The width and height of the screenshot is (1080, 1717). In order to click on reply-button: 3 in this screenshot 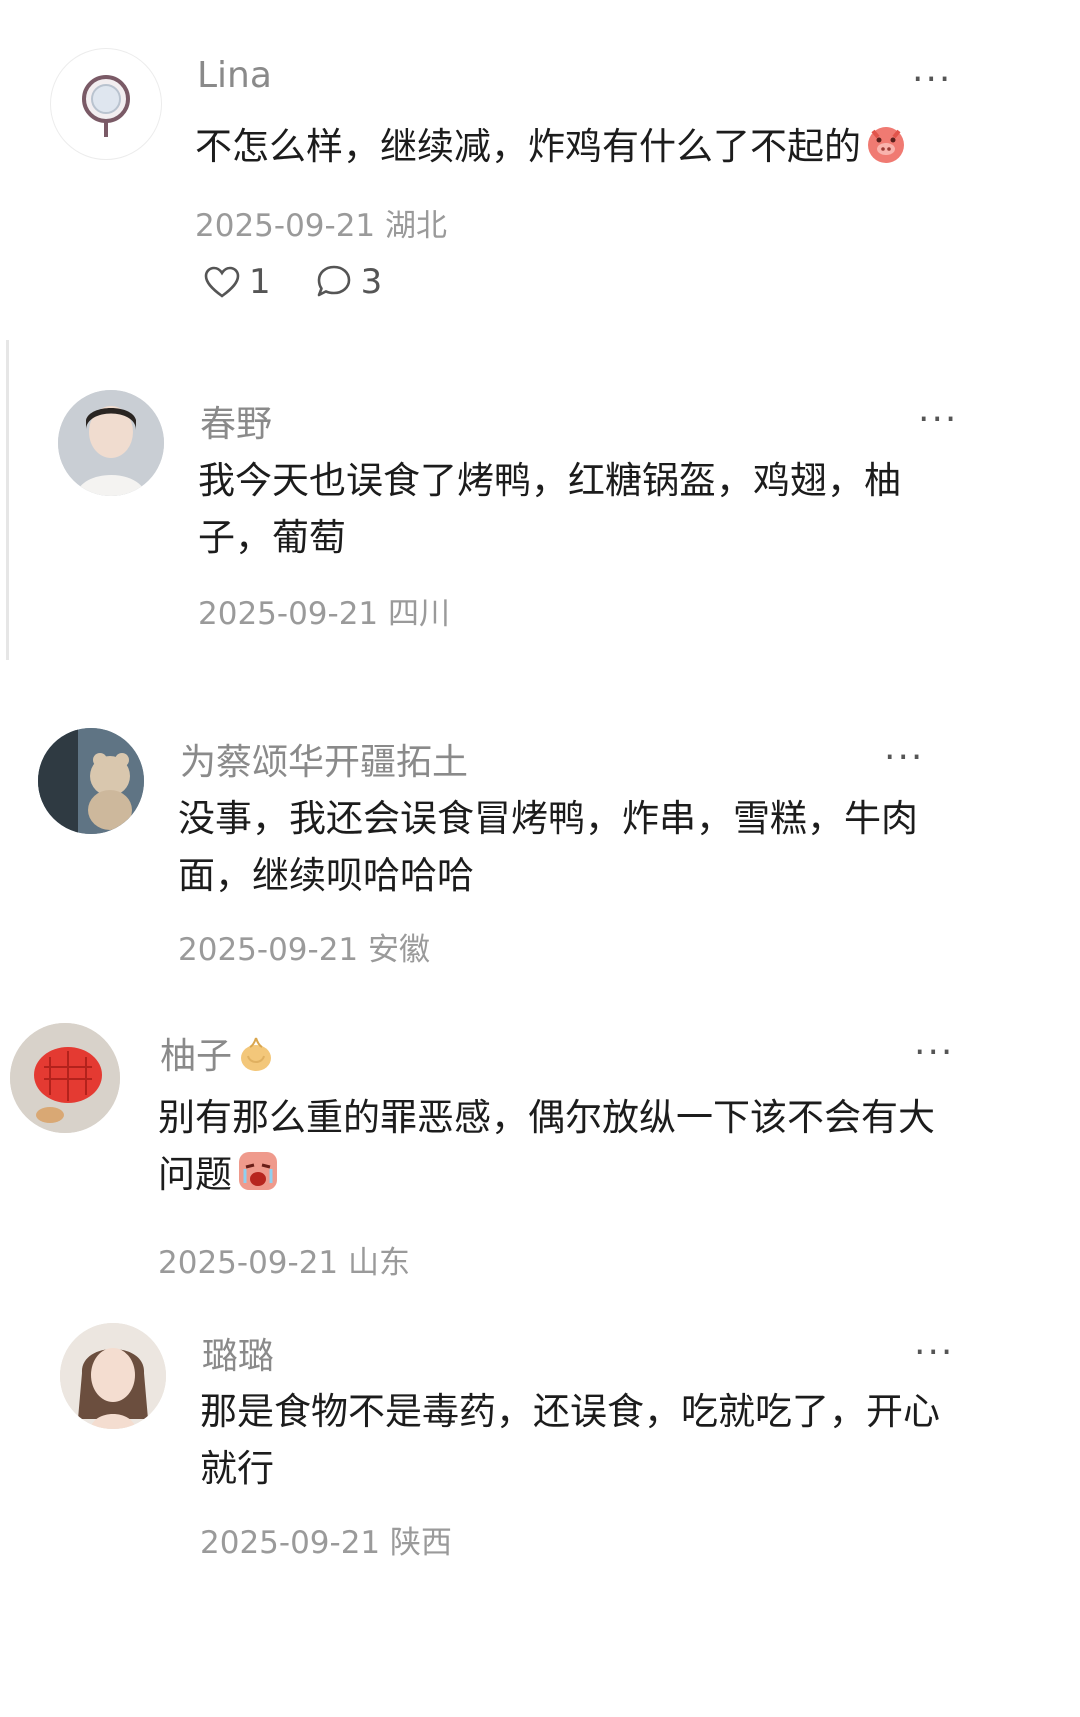, I will do `click(349, 282)`.